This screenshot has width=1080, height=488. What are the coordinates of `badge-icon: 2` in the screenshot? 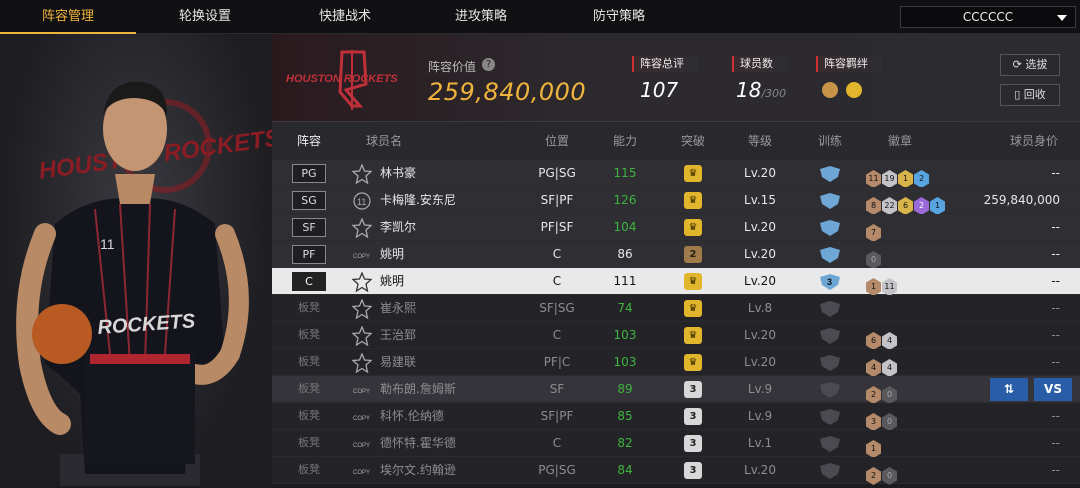 It's located at (873, 395).